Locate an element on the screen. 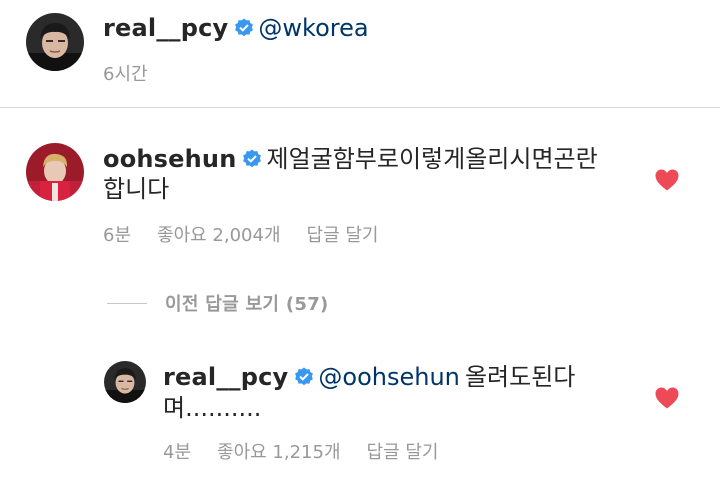  comment-timestamp: 6분 is located at coordinates (117, 235).